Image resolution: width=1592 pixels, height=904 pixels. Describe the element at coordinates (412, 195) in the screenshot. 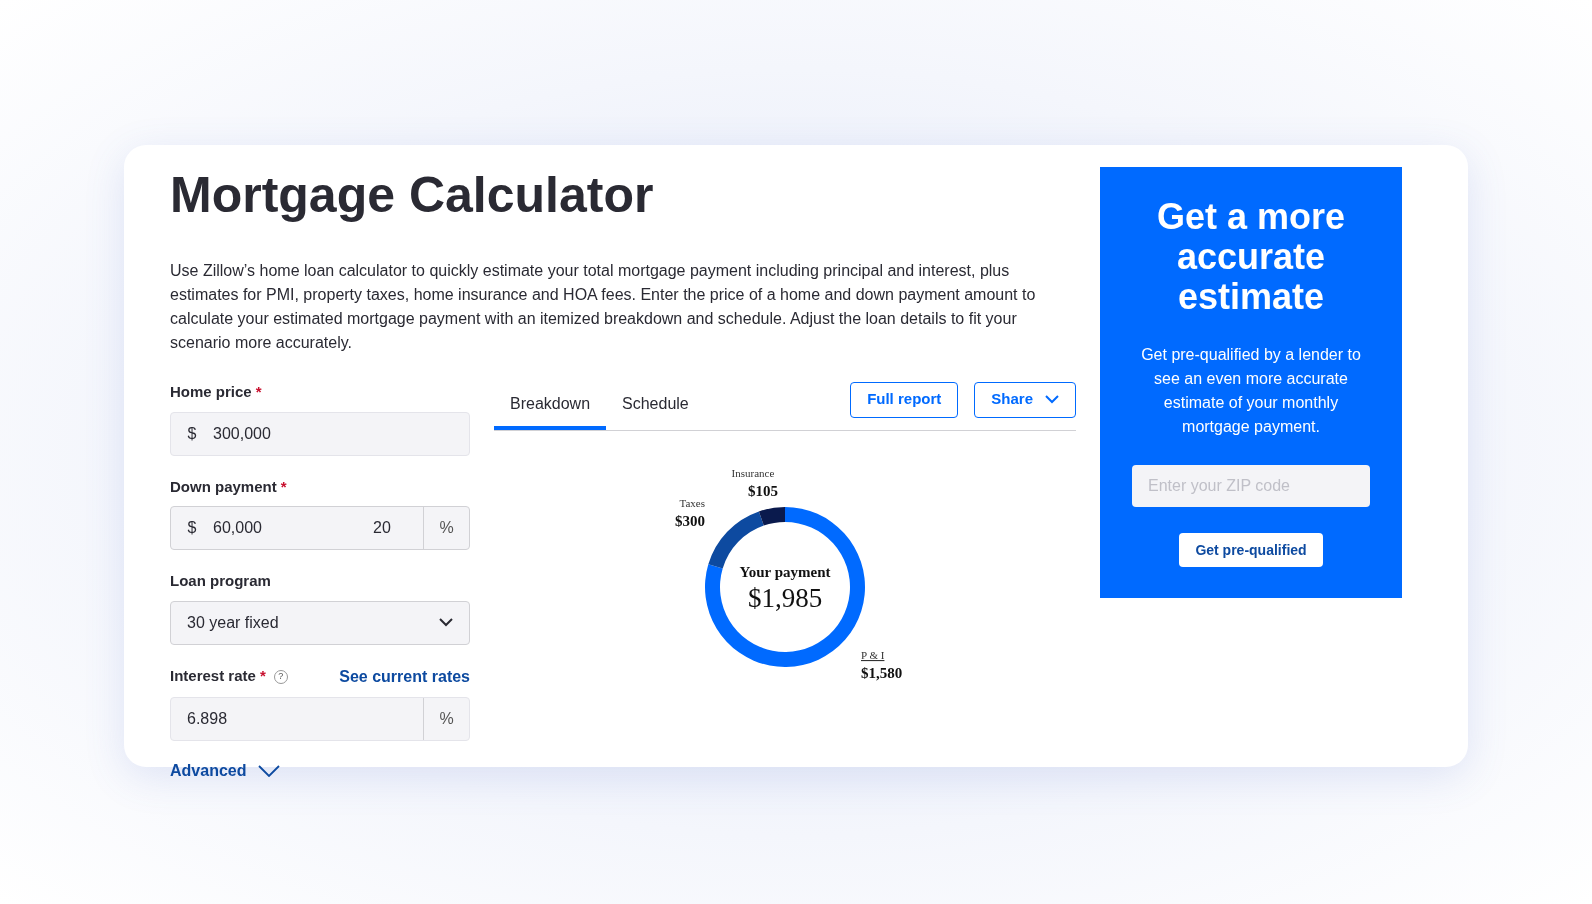

I see `page-title: Mortgage Calculator` at that location.